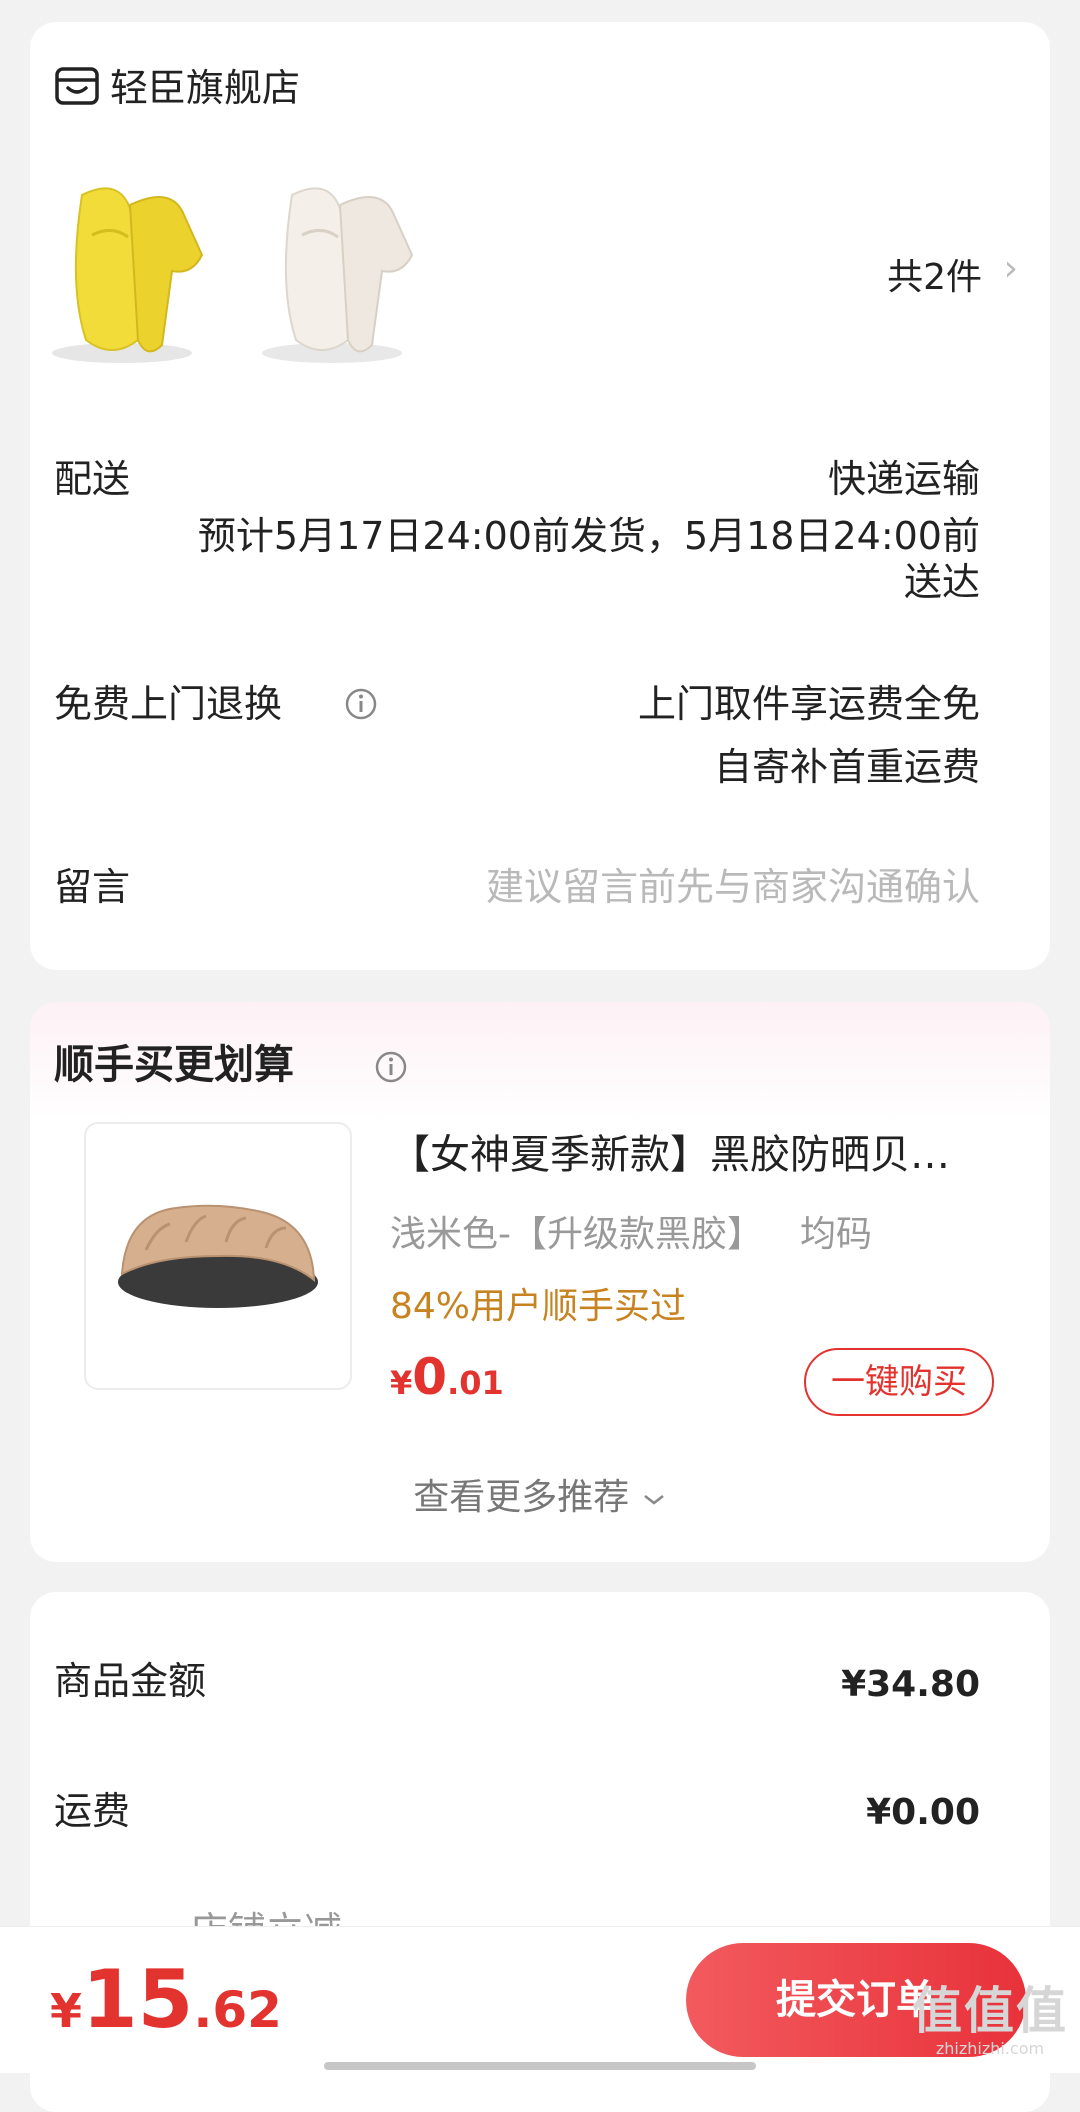  Describe the element at coordinates (205, 88) in the screenshot. I see `store-name: 轻臣旗舰店` at that location.